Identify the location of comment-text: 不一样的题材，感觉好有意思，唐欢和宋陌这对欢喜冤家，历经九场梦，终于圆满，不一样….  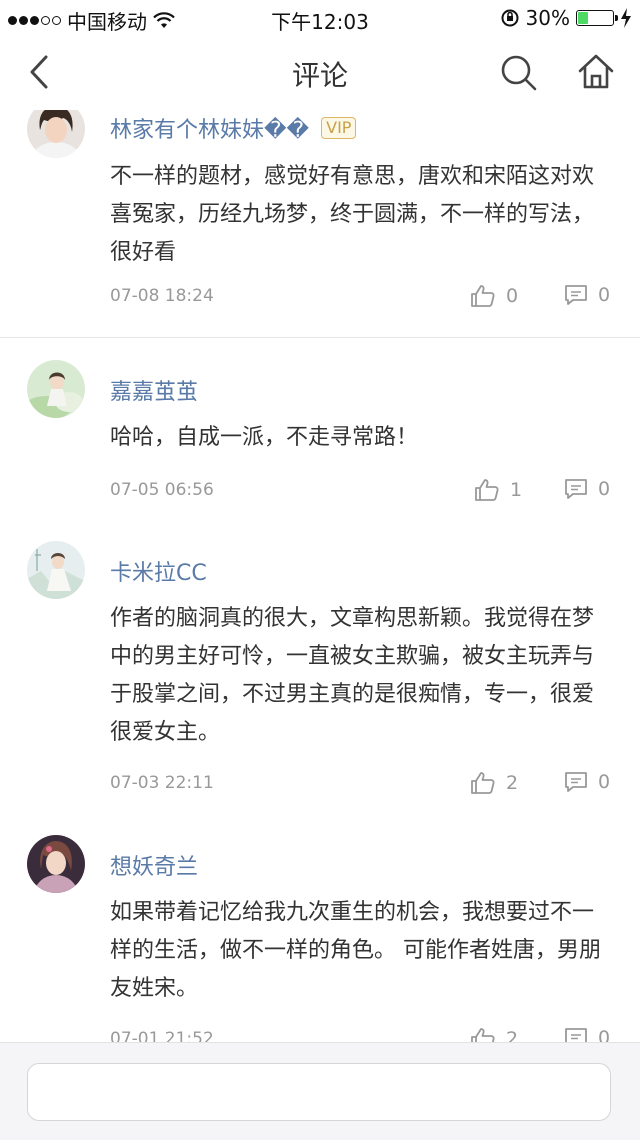
(352, 214).